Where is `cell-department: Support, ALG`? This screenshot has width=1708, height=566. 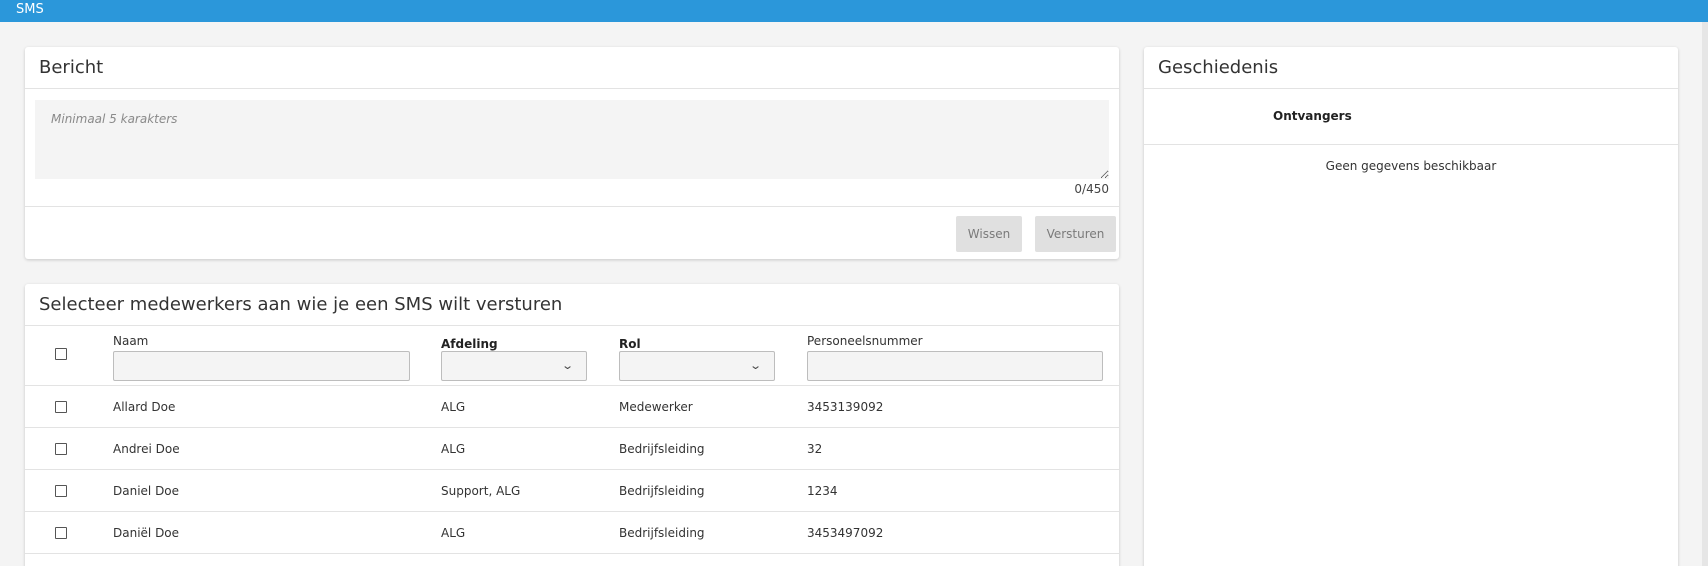 cell-department: Support, ALG is located at coordinates (481, 491).